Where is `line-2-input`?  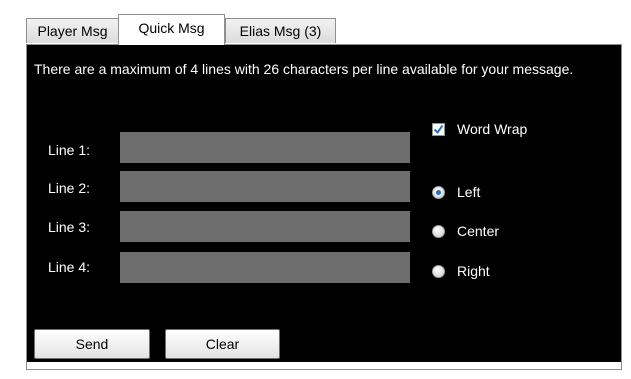
line-2-input is located at coordinates (265, 186).